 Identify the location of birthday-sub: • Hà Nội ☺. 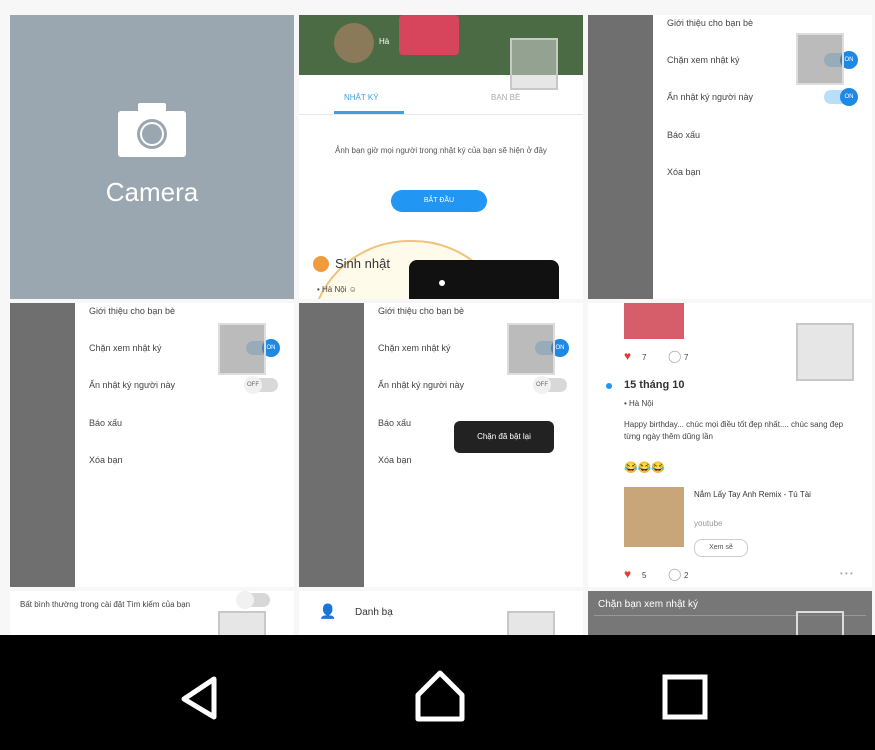
(337, 289).